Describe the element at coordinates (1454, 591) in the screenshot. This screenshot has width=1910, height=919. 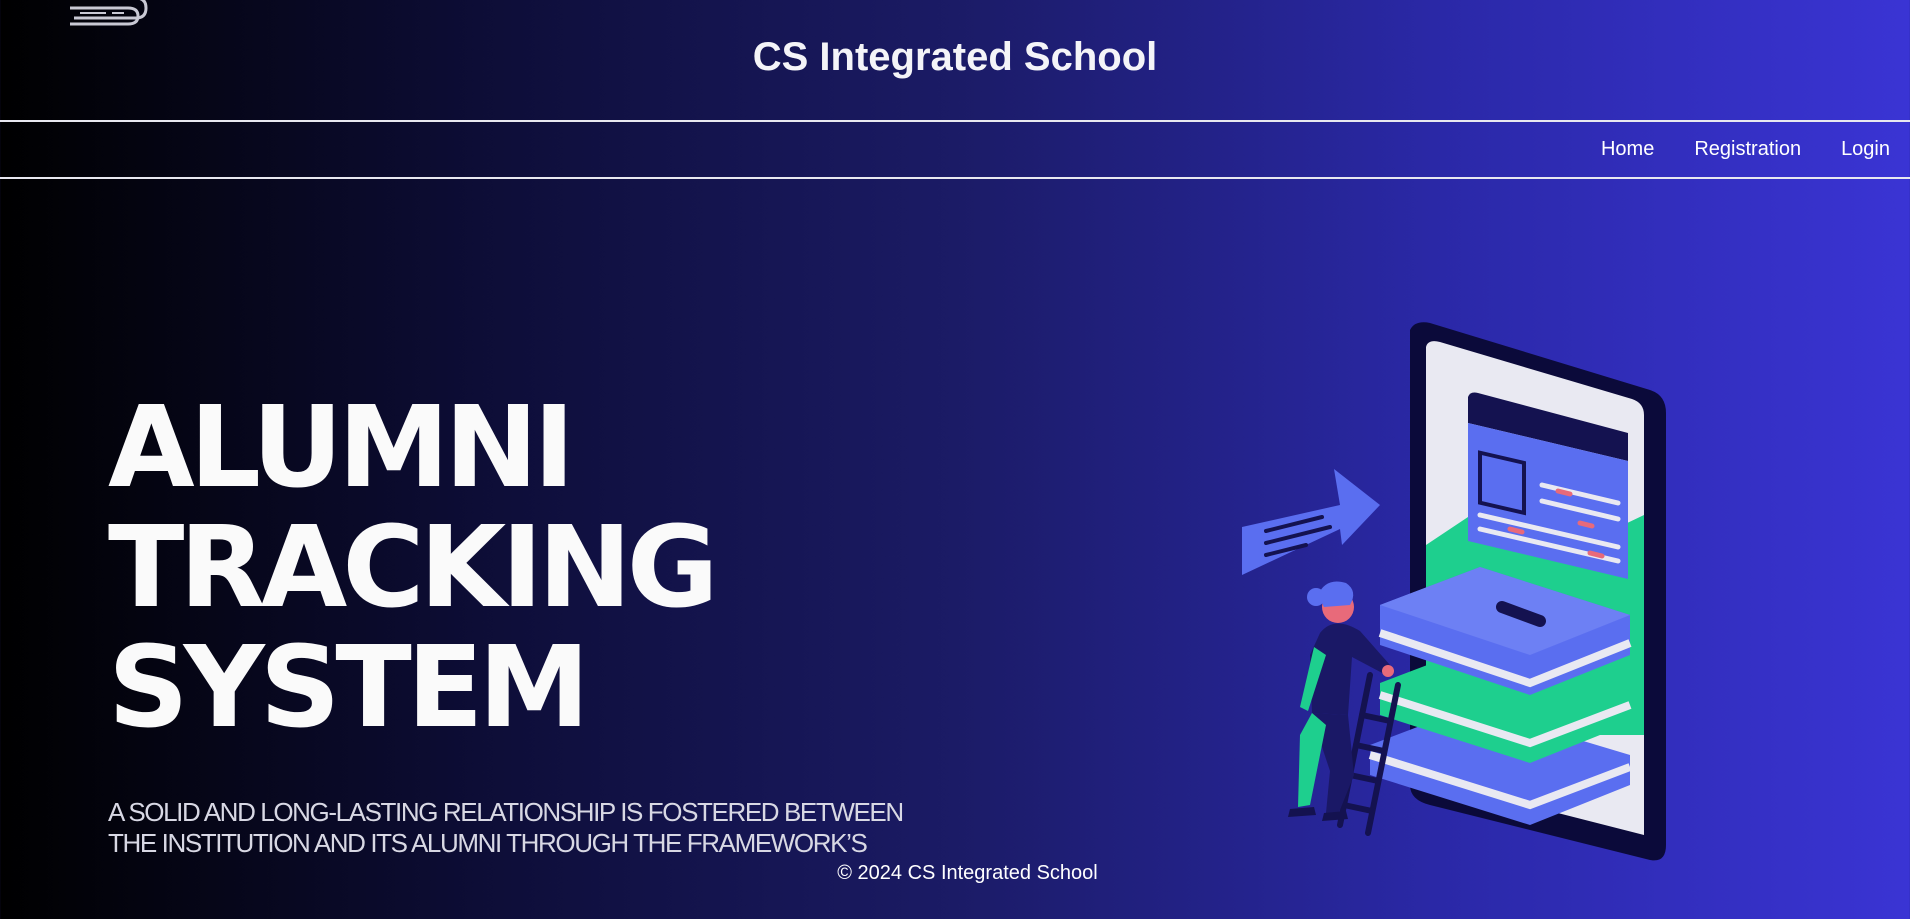
I see `phone-books-ladder-illustration` at that location.